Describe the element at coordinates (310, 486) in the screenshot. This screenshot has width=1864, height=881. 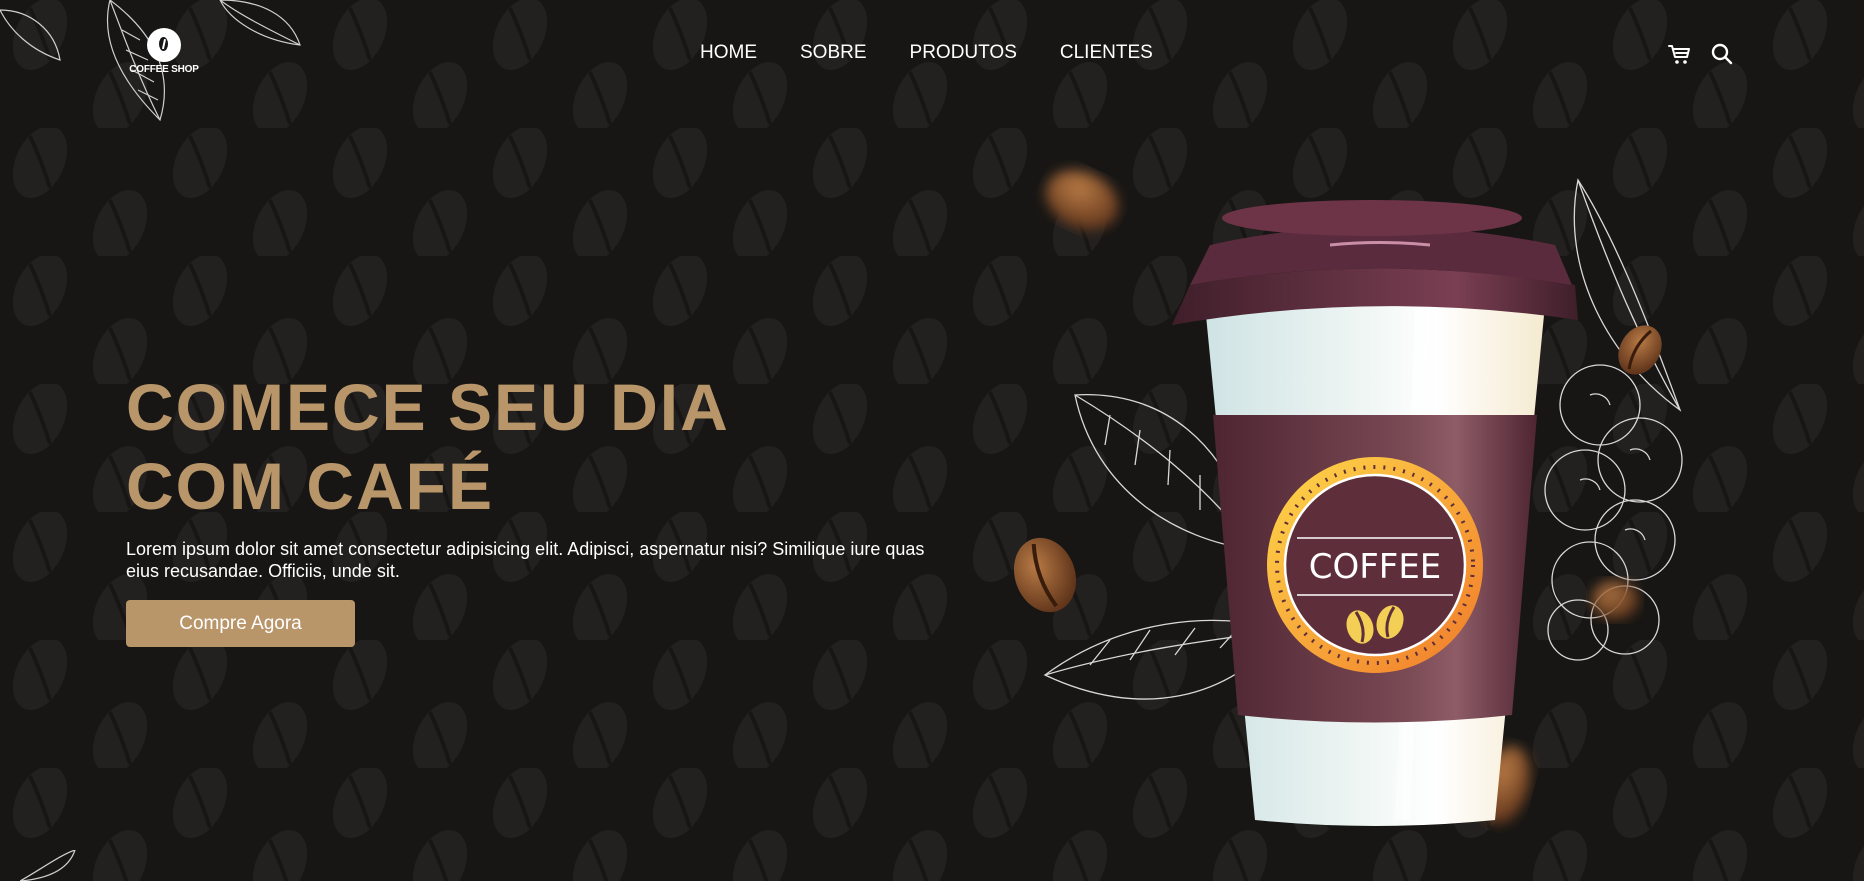
I see `hero-title-line2: COM CAFÉ` at that location.